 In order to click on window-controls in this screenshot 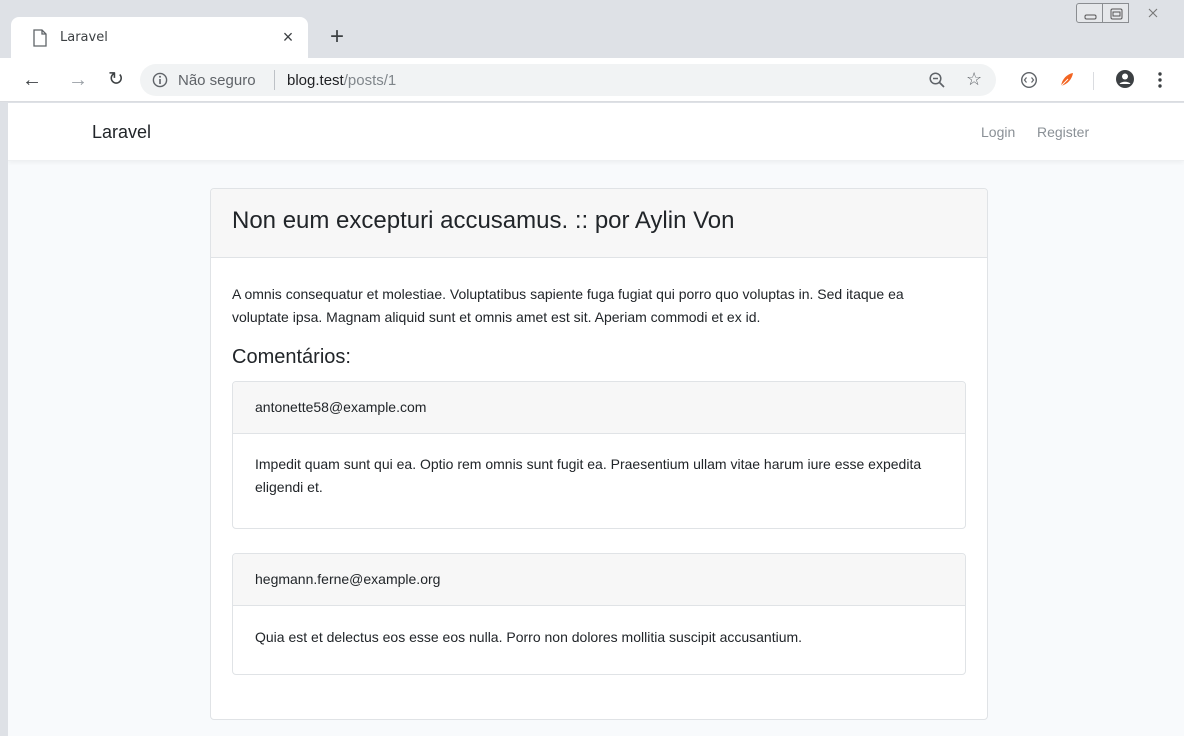, I will do `click(1128, 14)`.